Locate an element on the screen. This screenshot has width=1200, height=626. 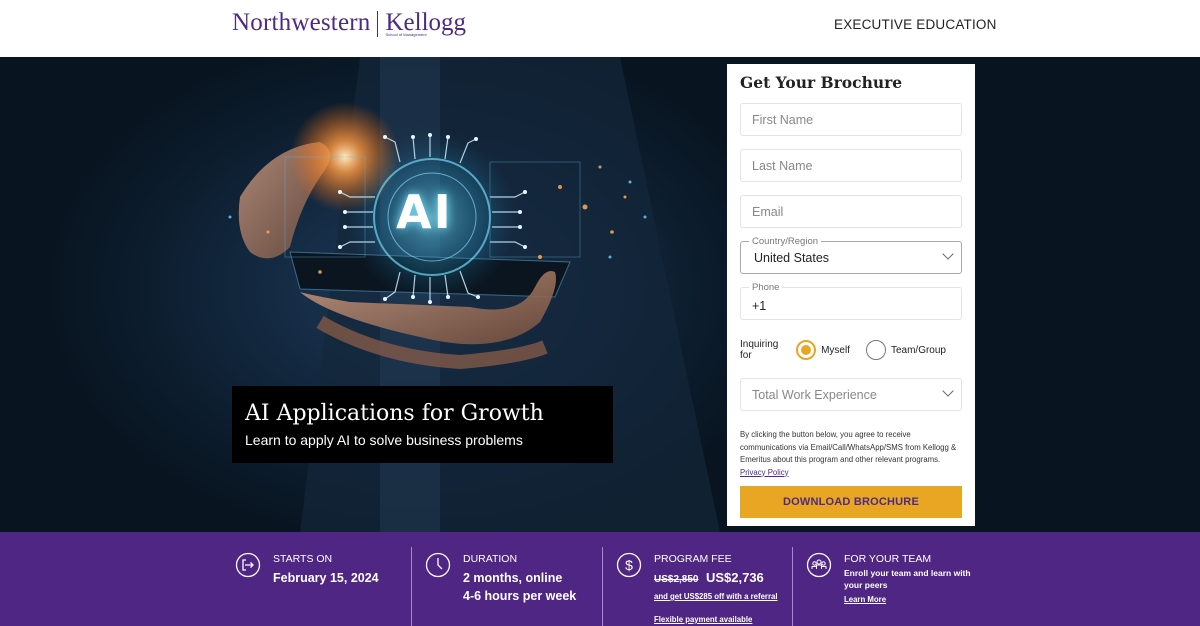
radio-team-group: Team/Group is located at coordinates (905, 350).